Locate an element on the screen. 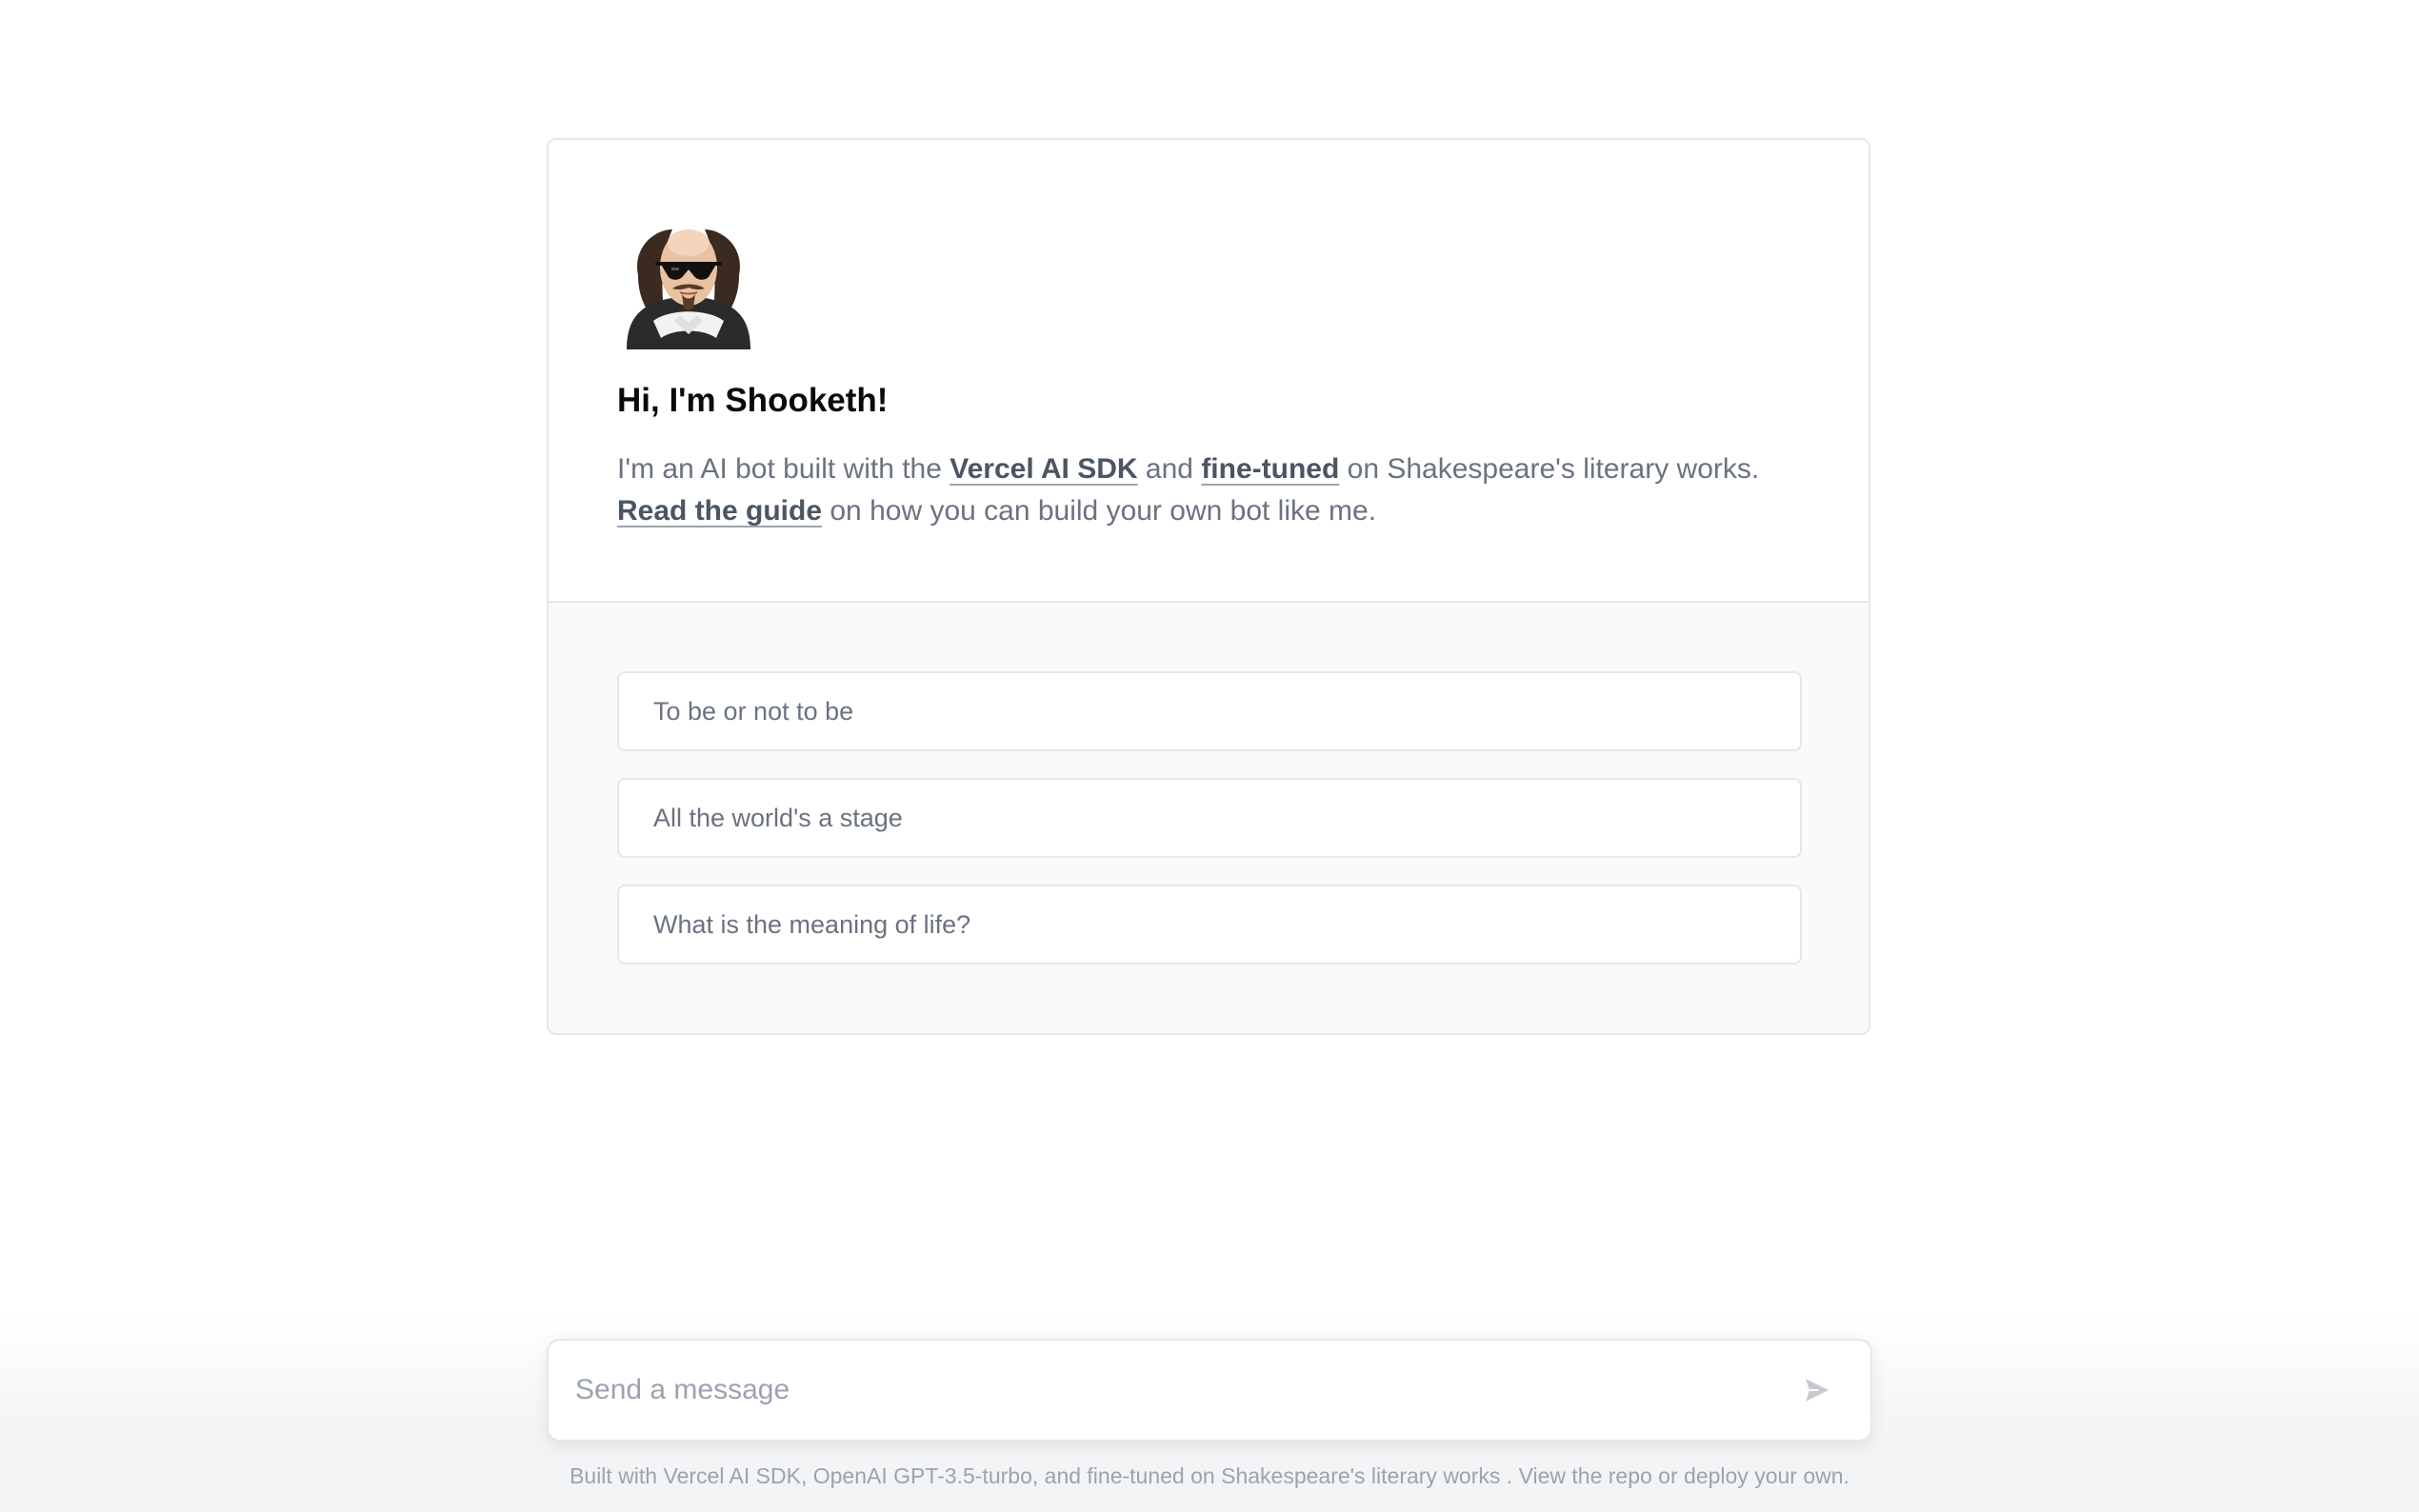 The height and width of the screenshot is (1512, 2419). message-composer is located at coordinates (1209, 1390).